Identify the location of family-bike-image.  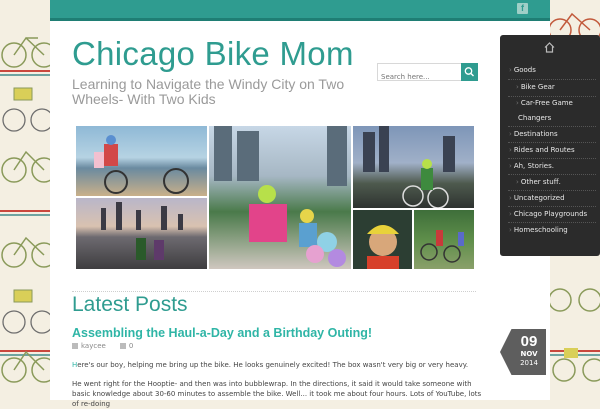
(141, 164).